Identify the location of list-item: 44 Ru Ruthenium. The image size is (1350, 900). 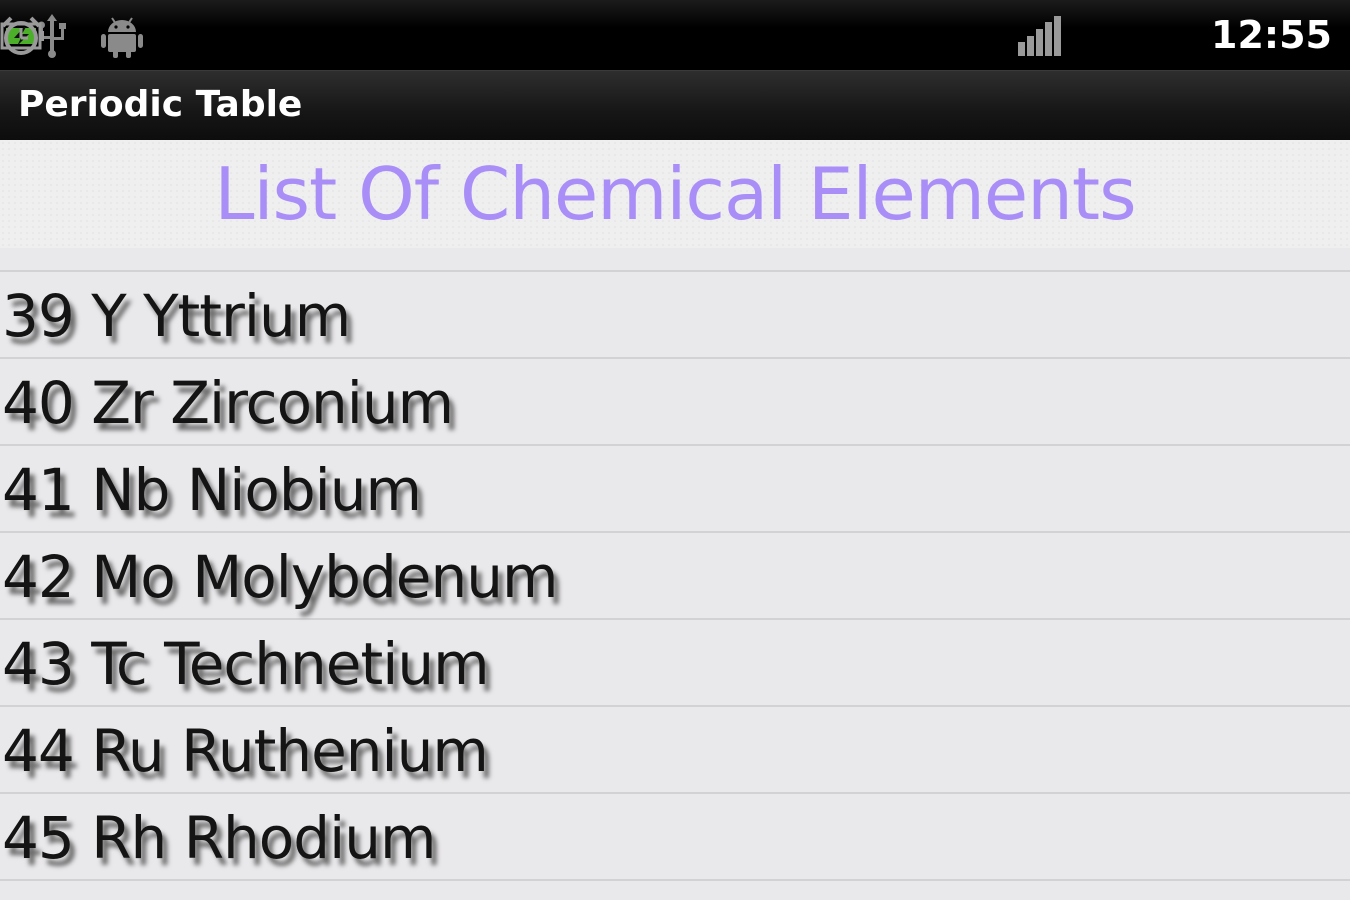
(675, 750).